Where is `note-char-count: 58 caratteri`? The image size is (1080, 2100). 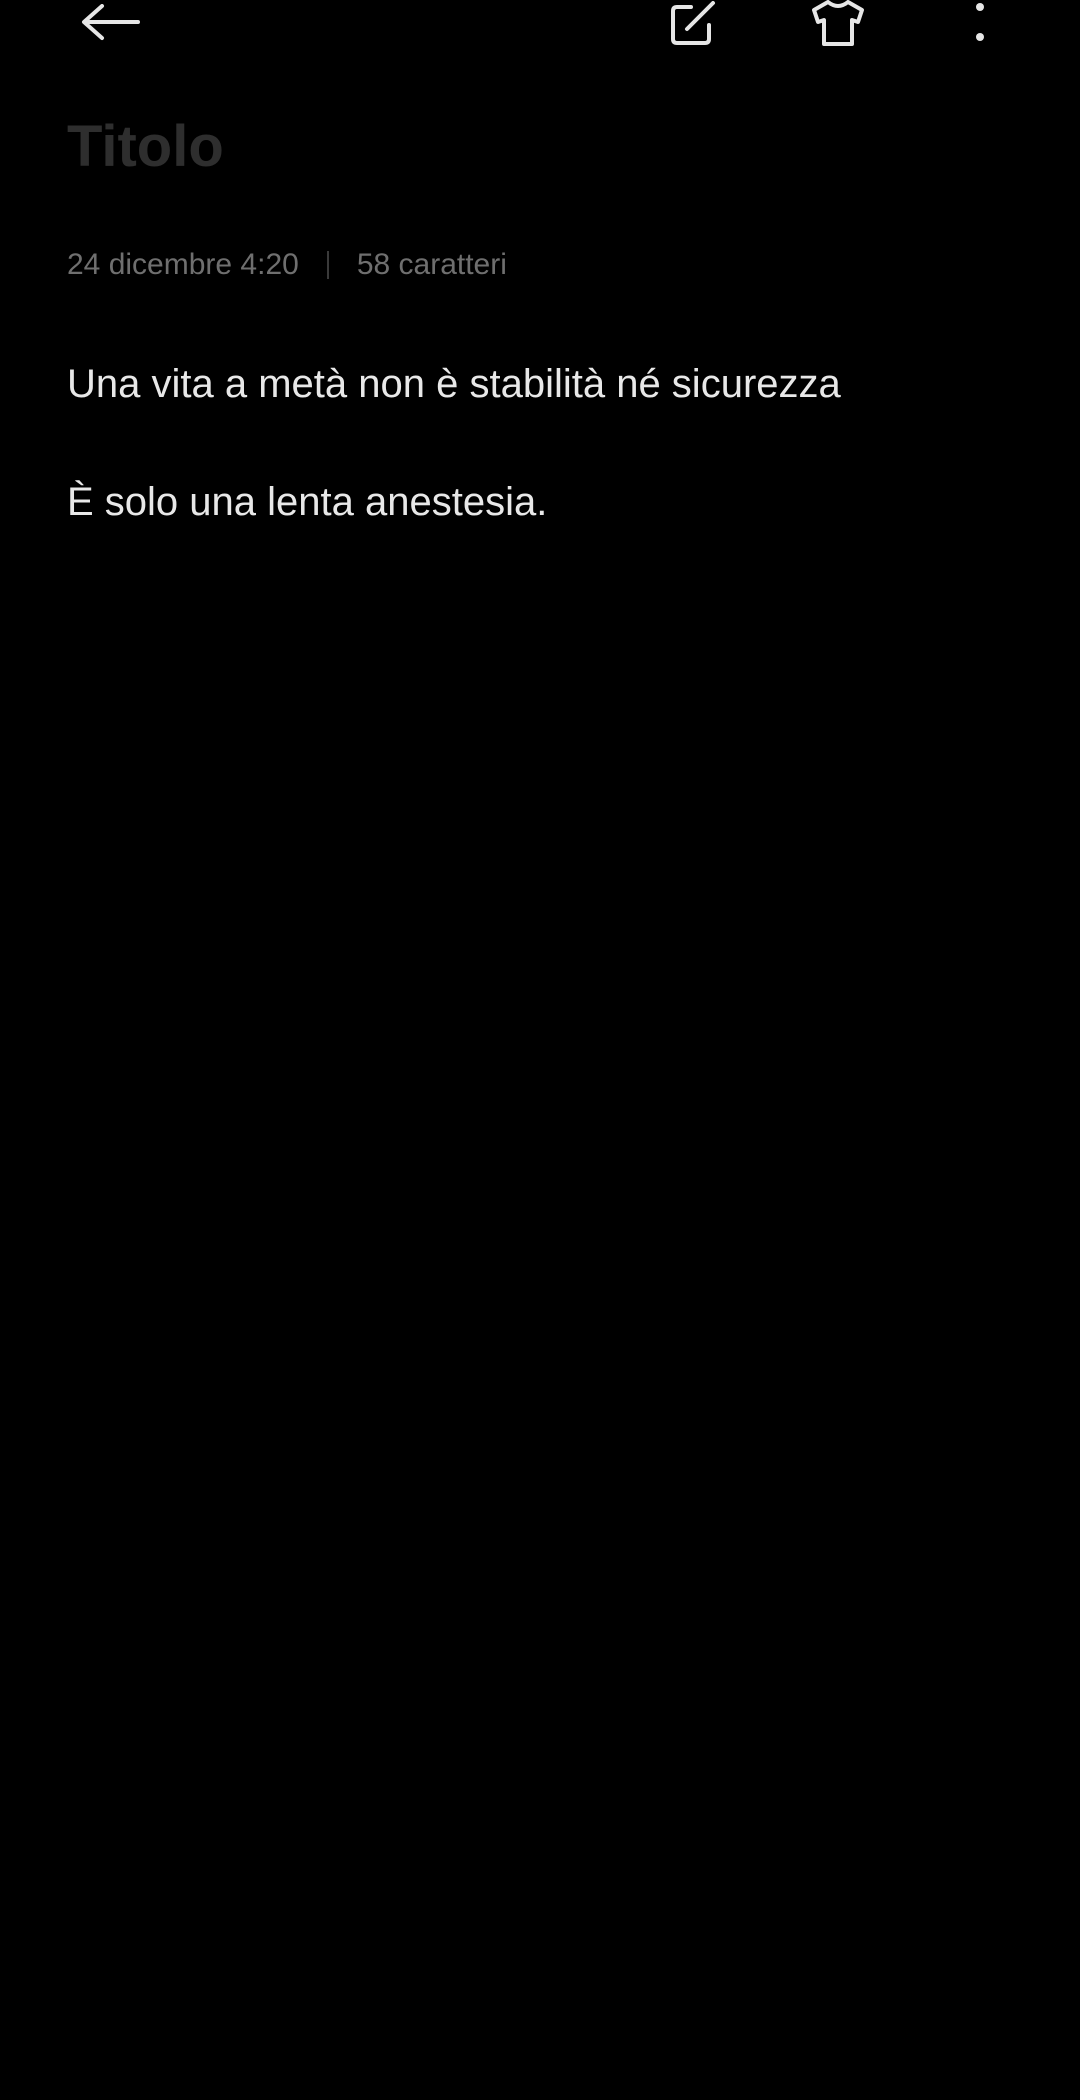 note-char-count: 58 caratteri is located at coordinates (431, 264).